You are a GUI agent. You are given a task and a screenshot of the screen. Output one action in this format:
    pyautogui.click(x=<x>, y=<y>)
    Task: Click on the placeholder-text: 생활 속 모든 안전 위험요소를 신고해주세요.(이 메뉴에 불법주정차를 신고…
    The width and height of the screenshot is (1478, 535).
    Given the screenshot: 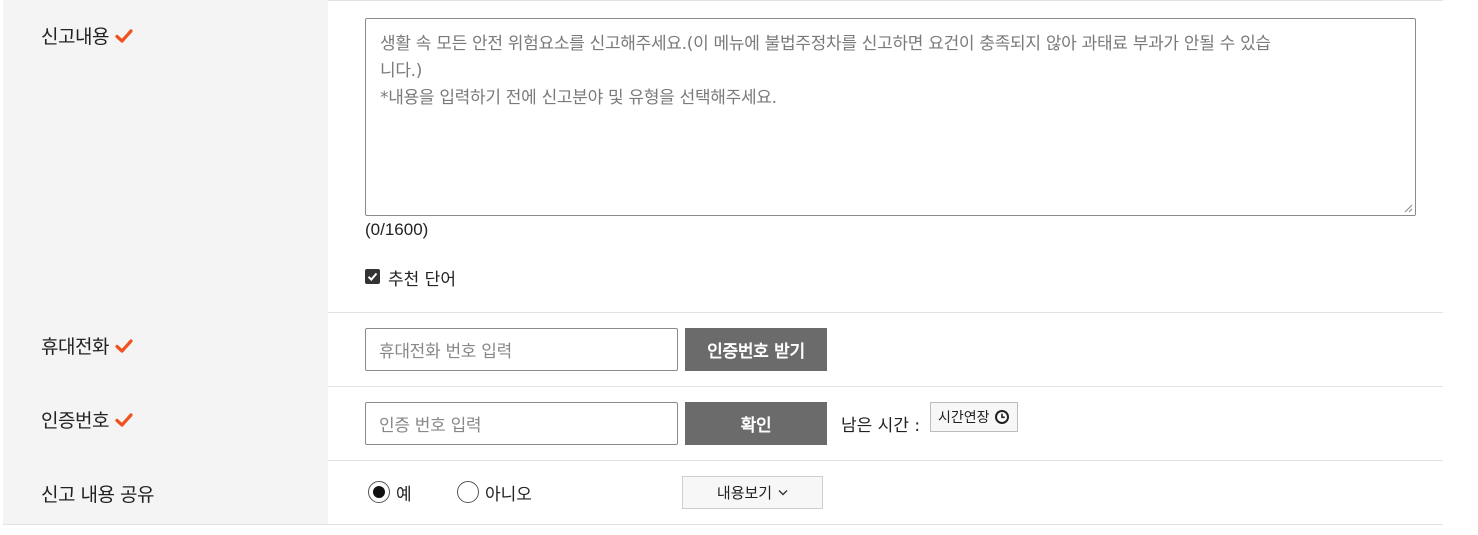 What is the action you would take?
    pyautogui.click(x=825, y=44)
    